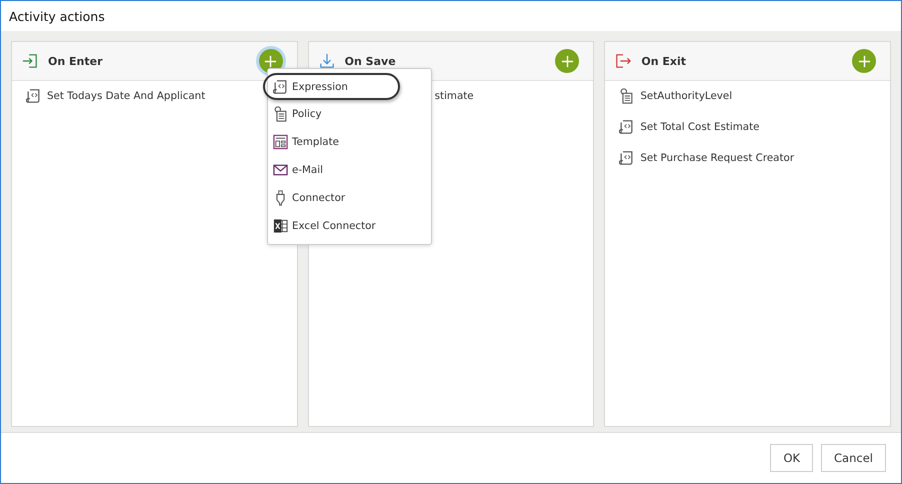  I want to click on enter-icon, so click(30, 61).